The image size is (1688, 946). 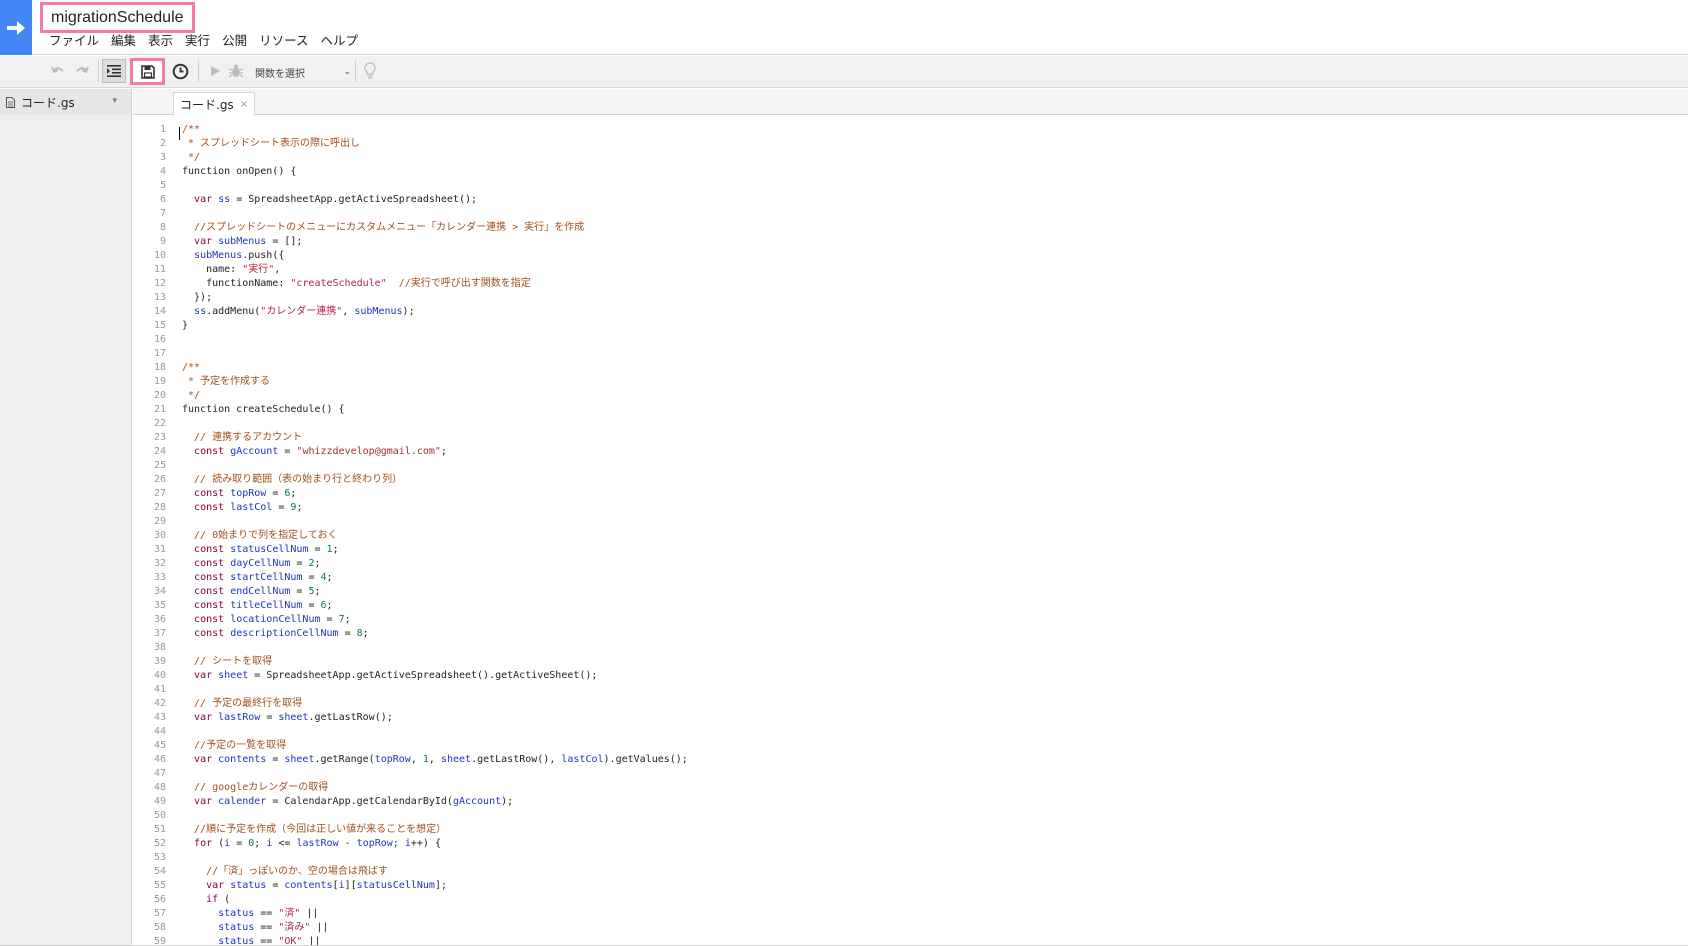 I want to click on code-line: 43 var lastRow = sheet.getLastRow();, so click(x=910, y=718).